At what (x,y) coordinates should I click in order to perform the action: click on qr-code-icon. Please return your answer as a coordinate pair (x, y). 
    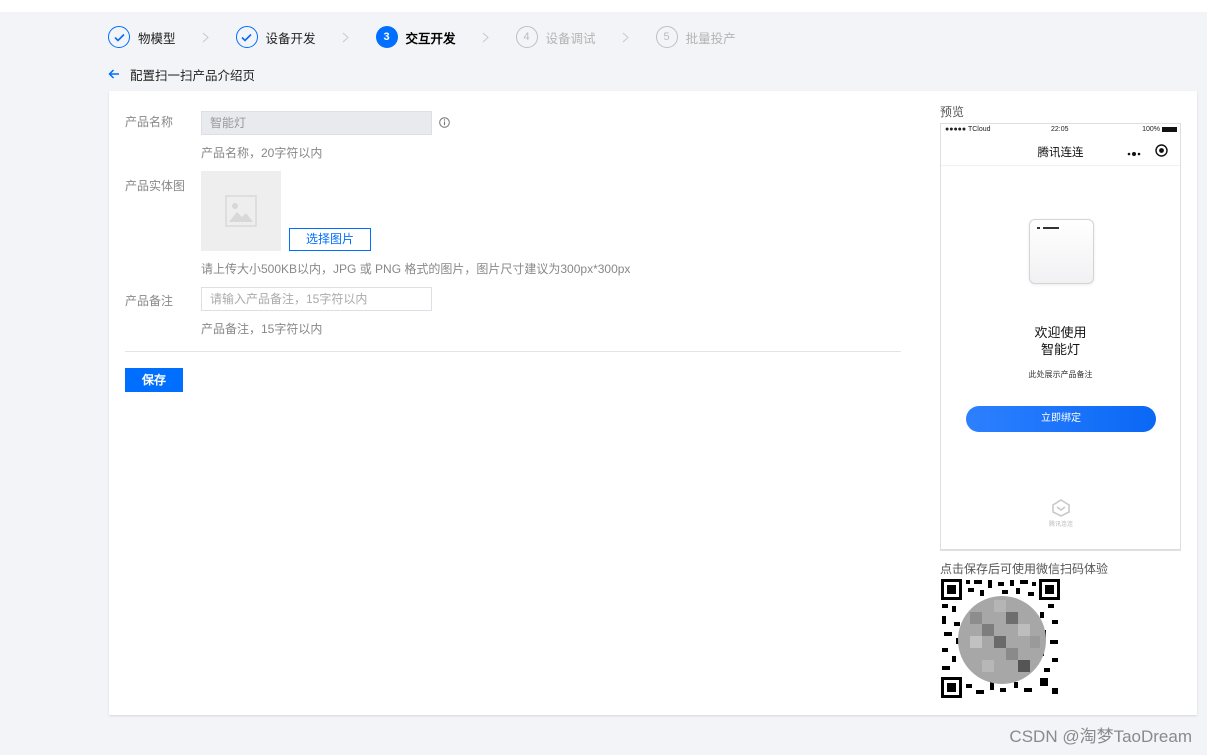
    Looking at the image, I should click on (1000, 638).